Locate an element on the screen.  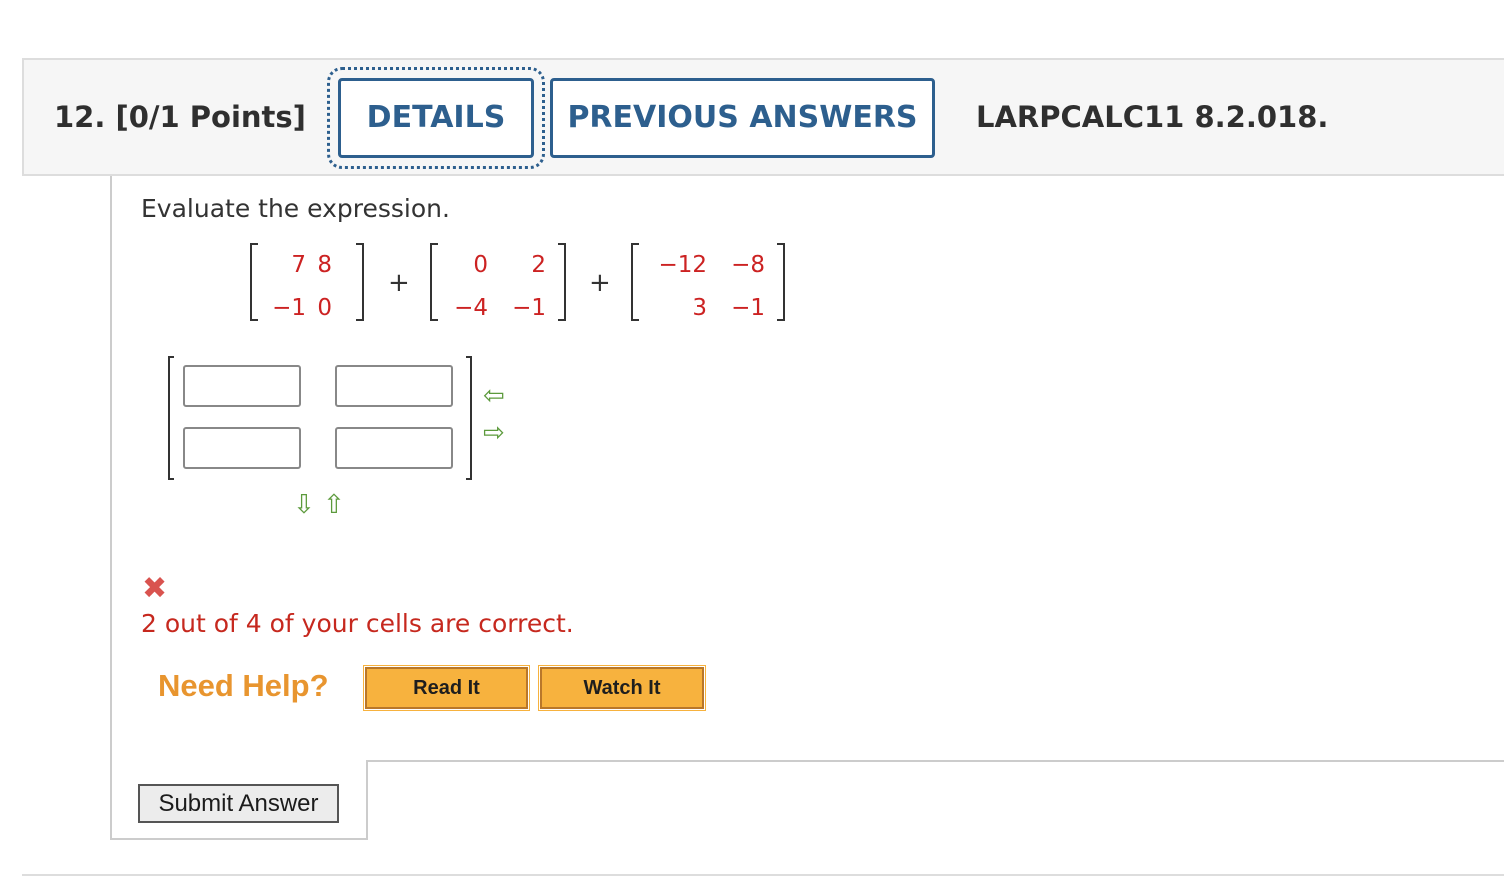
matrix-cell: 2 is located at coordinates (538, 265).